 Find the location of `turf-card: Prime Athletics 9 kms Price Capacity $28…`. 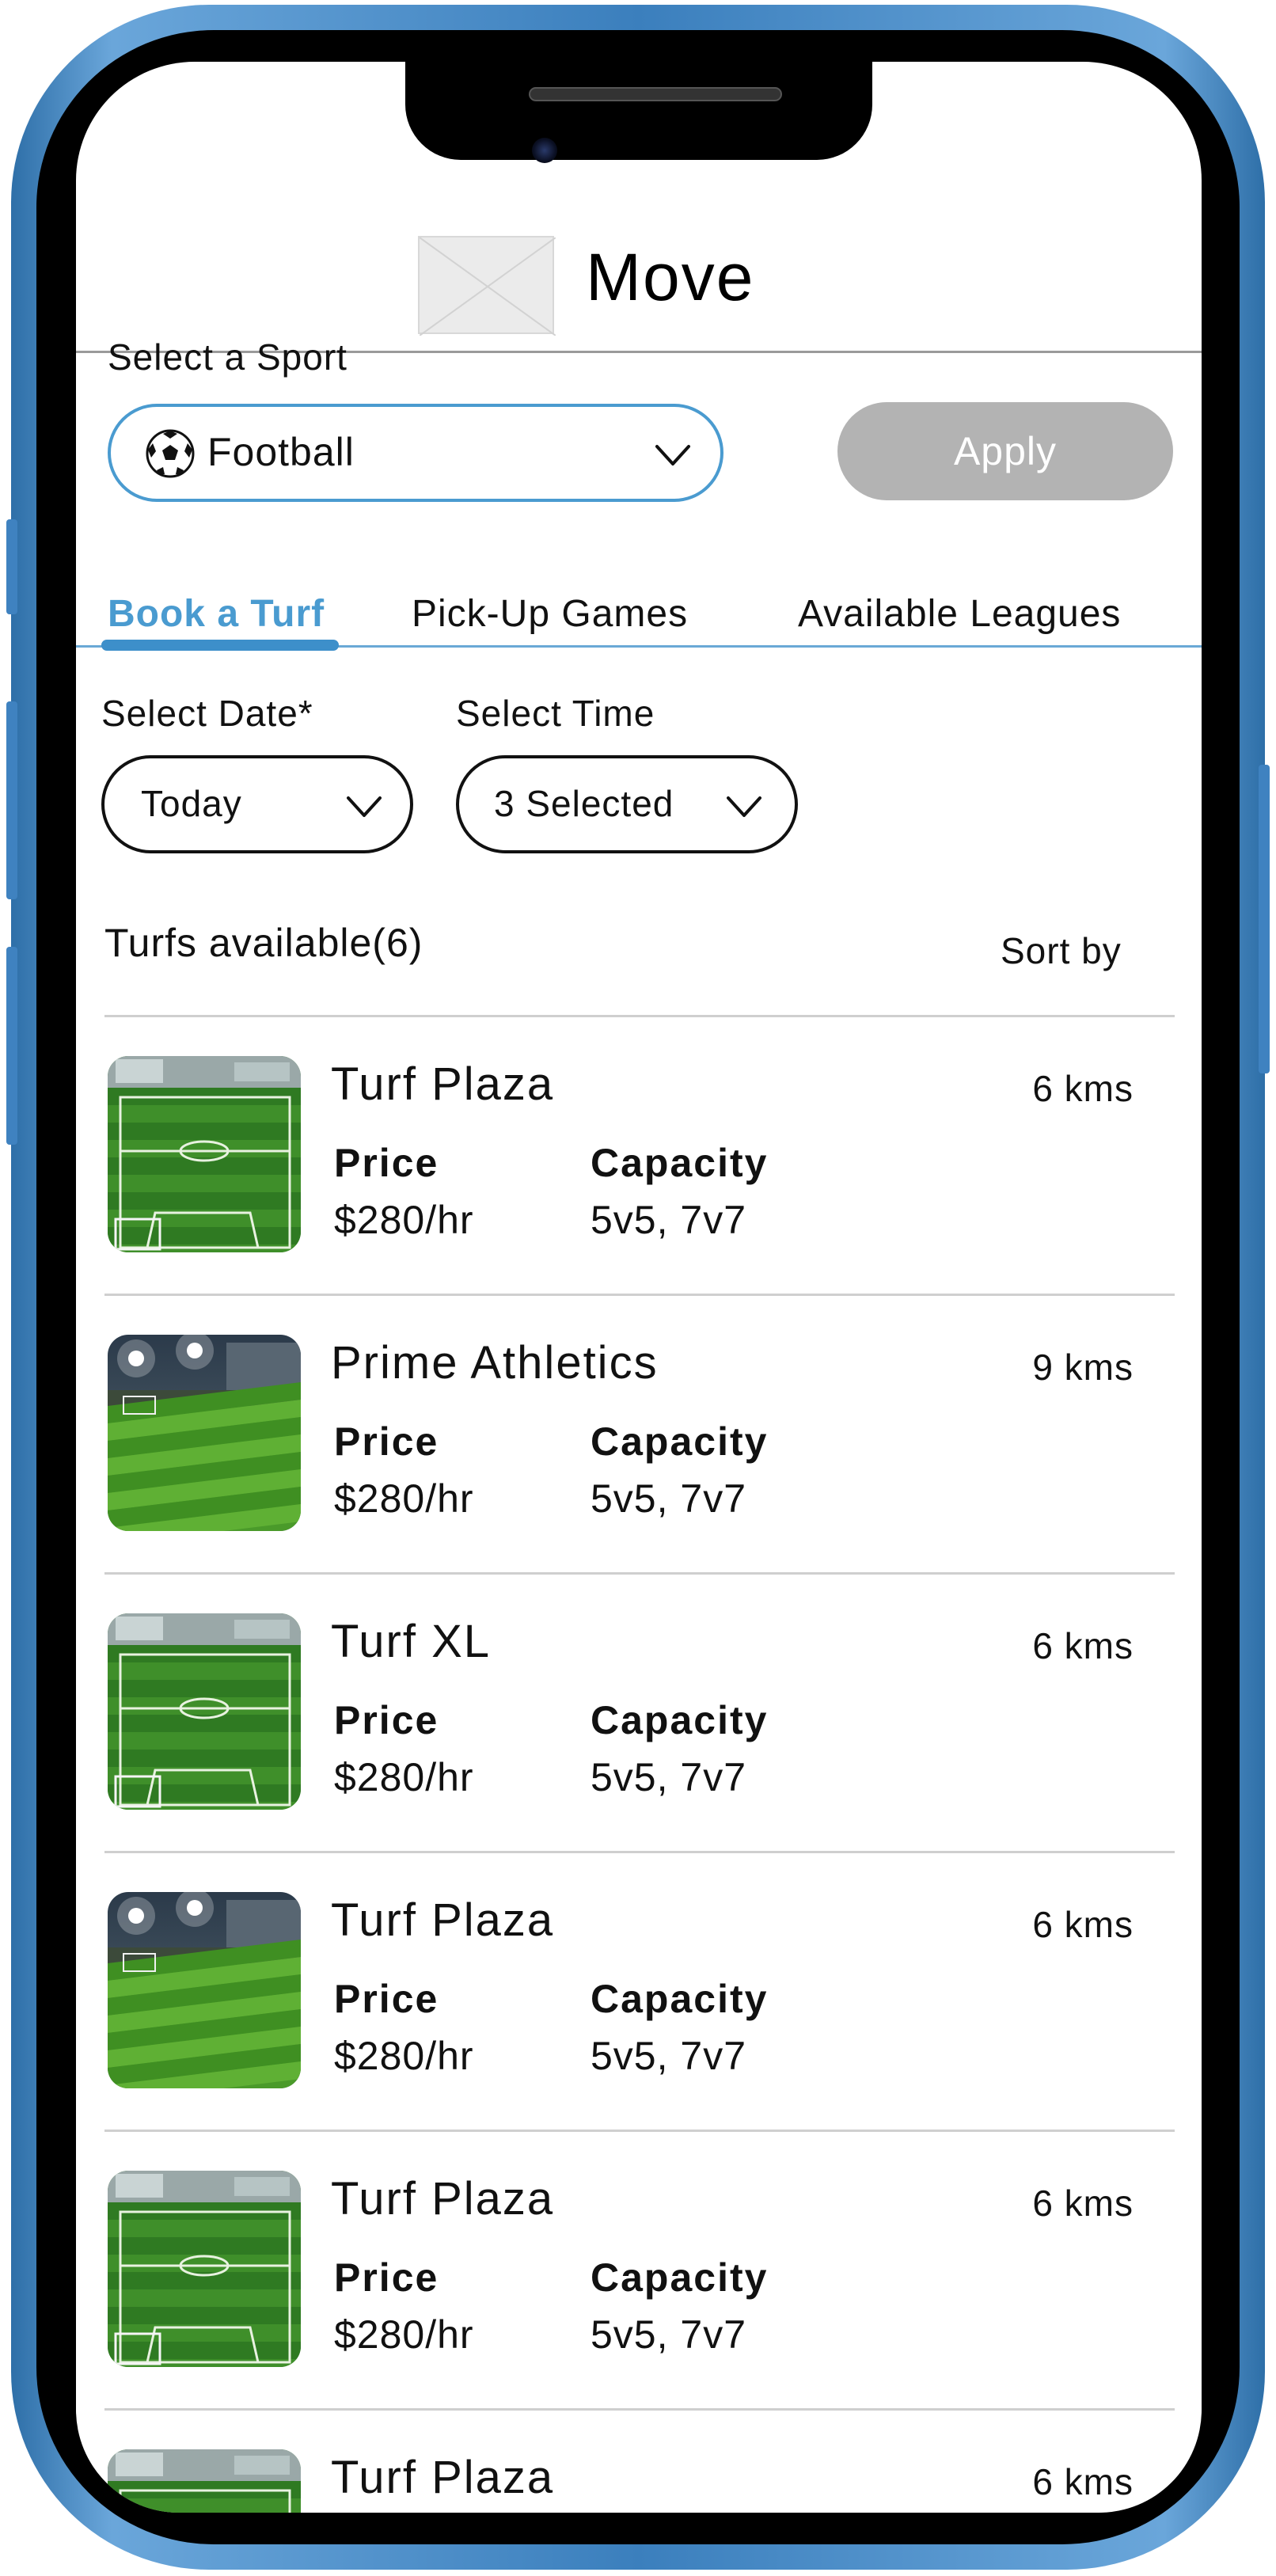

turf-card: Prime Athletics 9 kms Price Capacity $28… is located at coordinates (640, 1433).